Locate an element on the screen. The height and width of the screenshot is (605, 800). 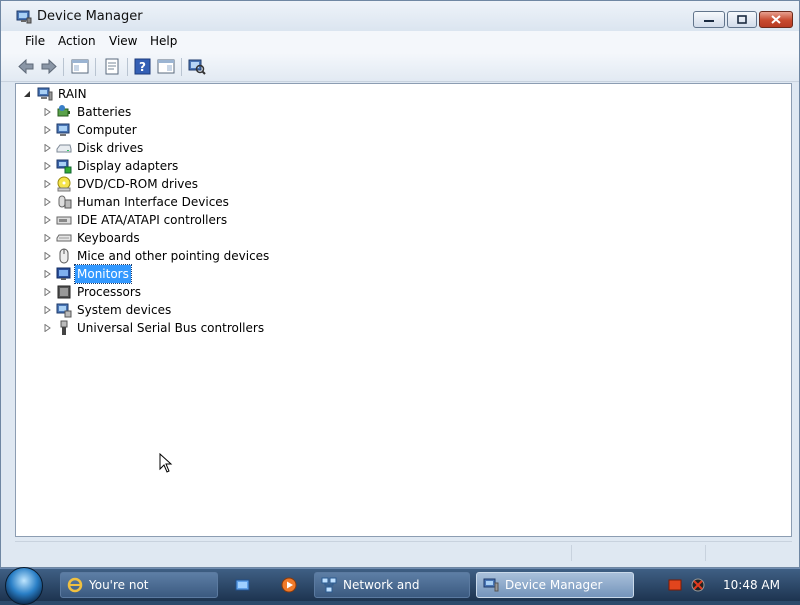
usb-icon is located at coordinates (64, 327).